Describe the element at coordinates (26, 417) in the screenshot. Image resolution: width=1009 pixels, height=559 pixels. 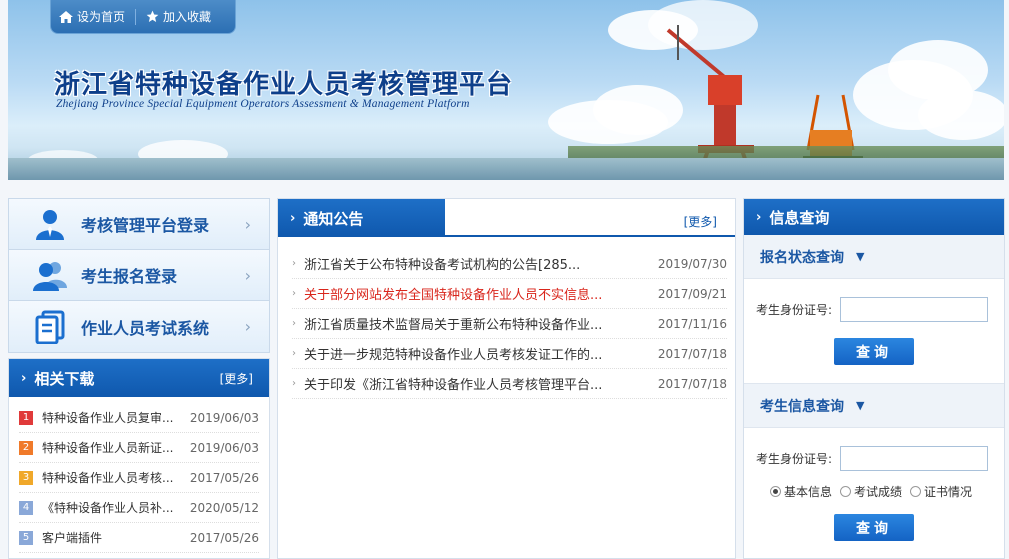
I see `rank-badge: 1` at that location.